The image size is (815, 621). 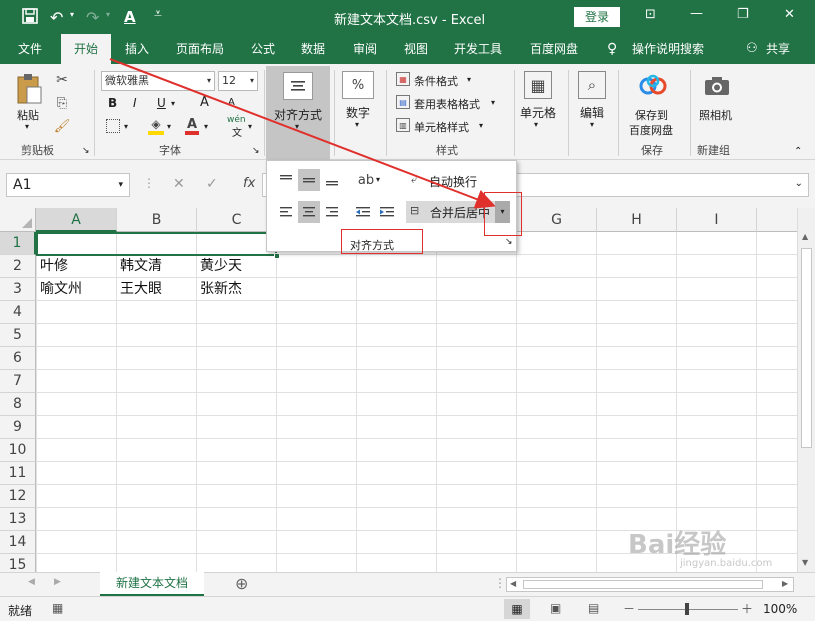 What do you see at coordinates (503, 214) in the screenshot?
I see `annotation-box-merge-dropdown` at bounding box center [503, 214].